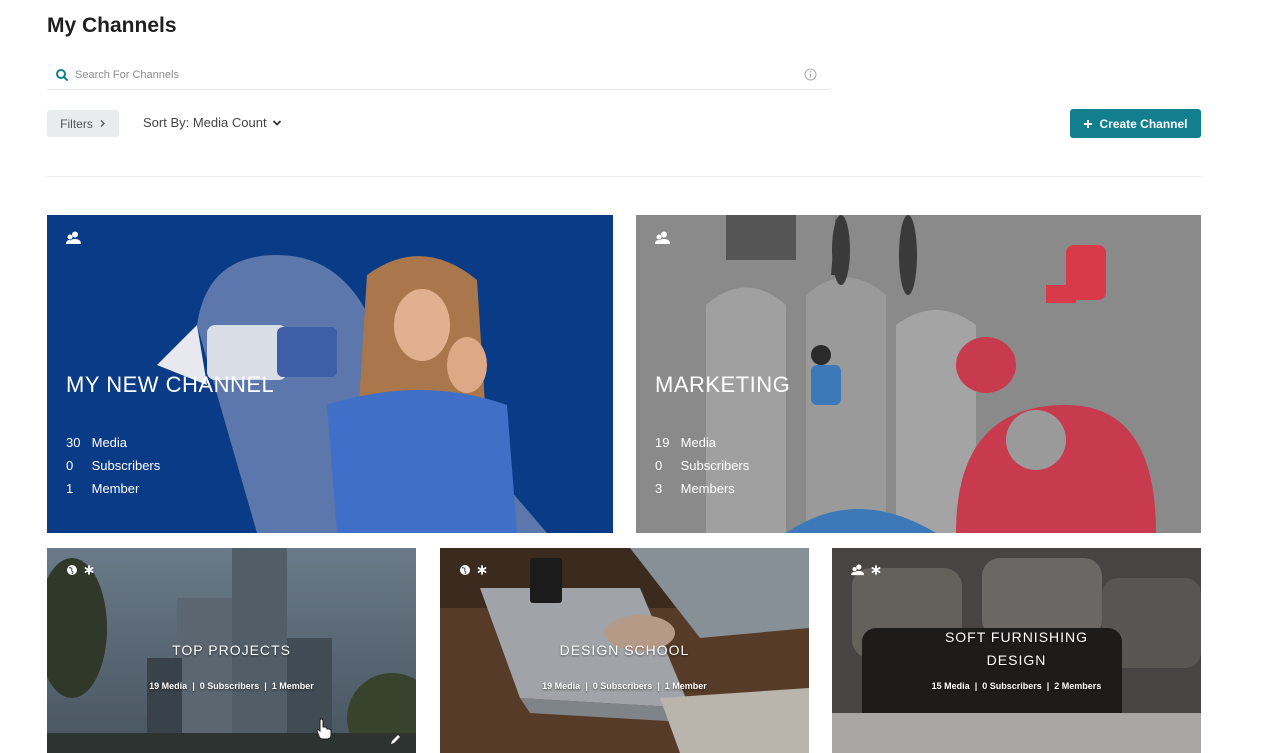 The width and height of the screenshot is (1280, 753). Describe the element at coordinates (810, 74) in the screenshot. I see `info-icon` at that location.